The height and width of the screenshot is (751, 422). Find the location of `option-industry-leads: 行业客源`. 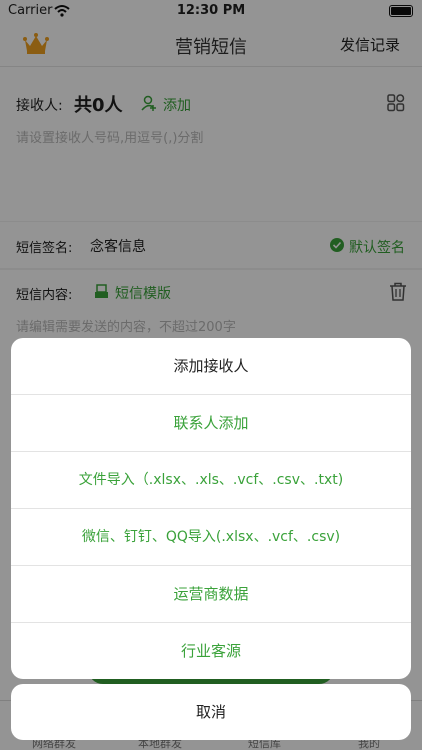

option-industry-leads: 行业客源 is located at coordinates (211, 651).